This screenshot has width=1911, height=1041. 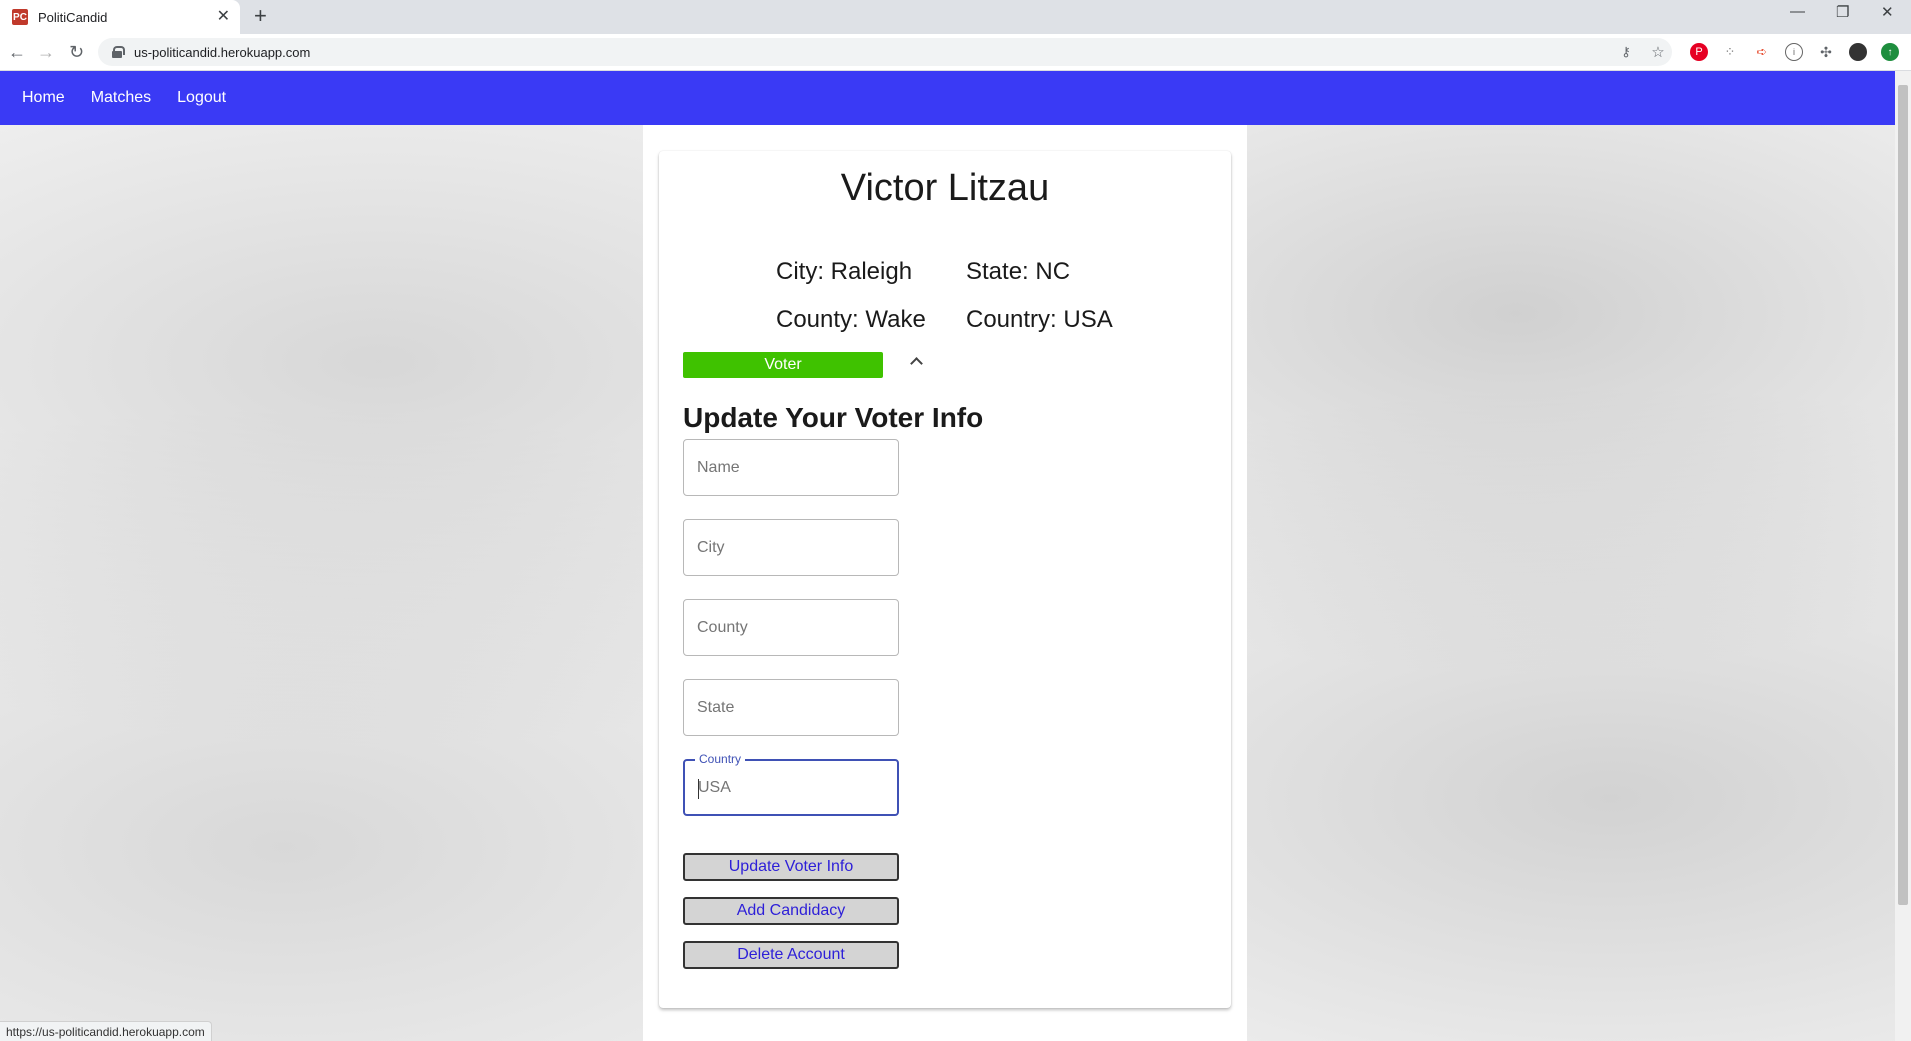 I want to click on url-field: us-politicandid.herokuapp.com, so click(x=885, y=52).